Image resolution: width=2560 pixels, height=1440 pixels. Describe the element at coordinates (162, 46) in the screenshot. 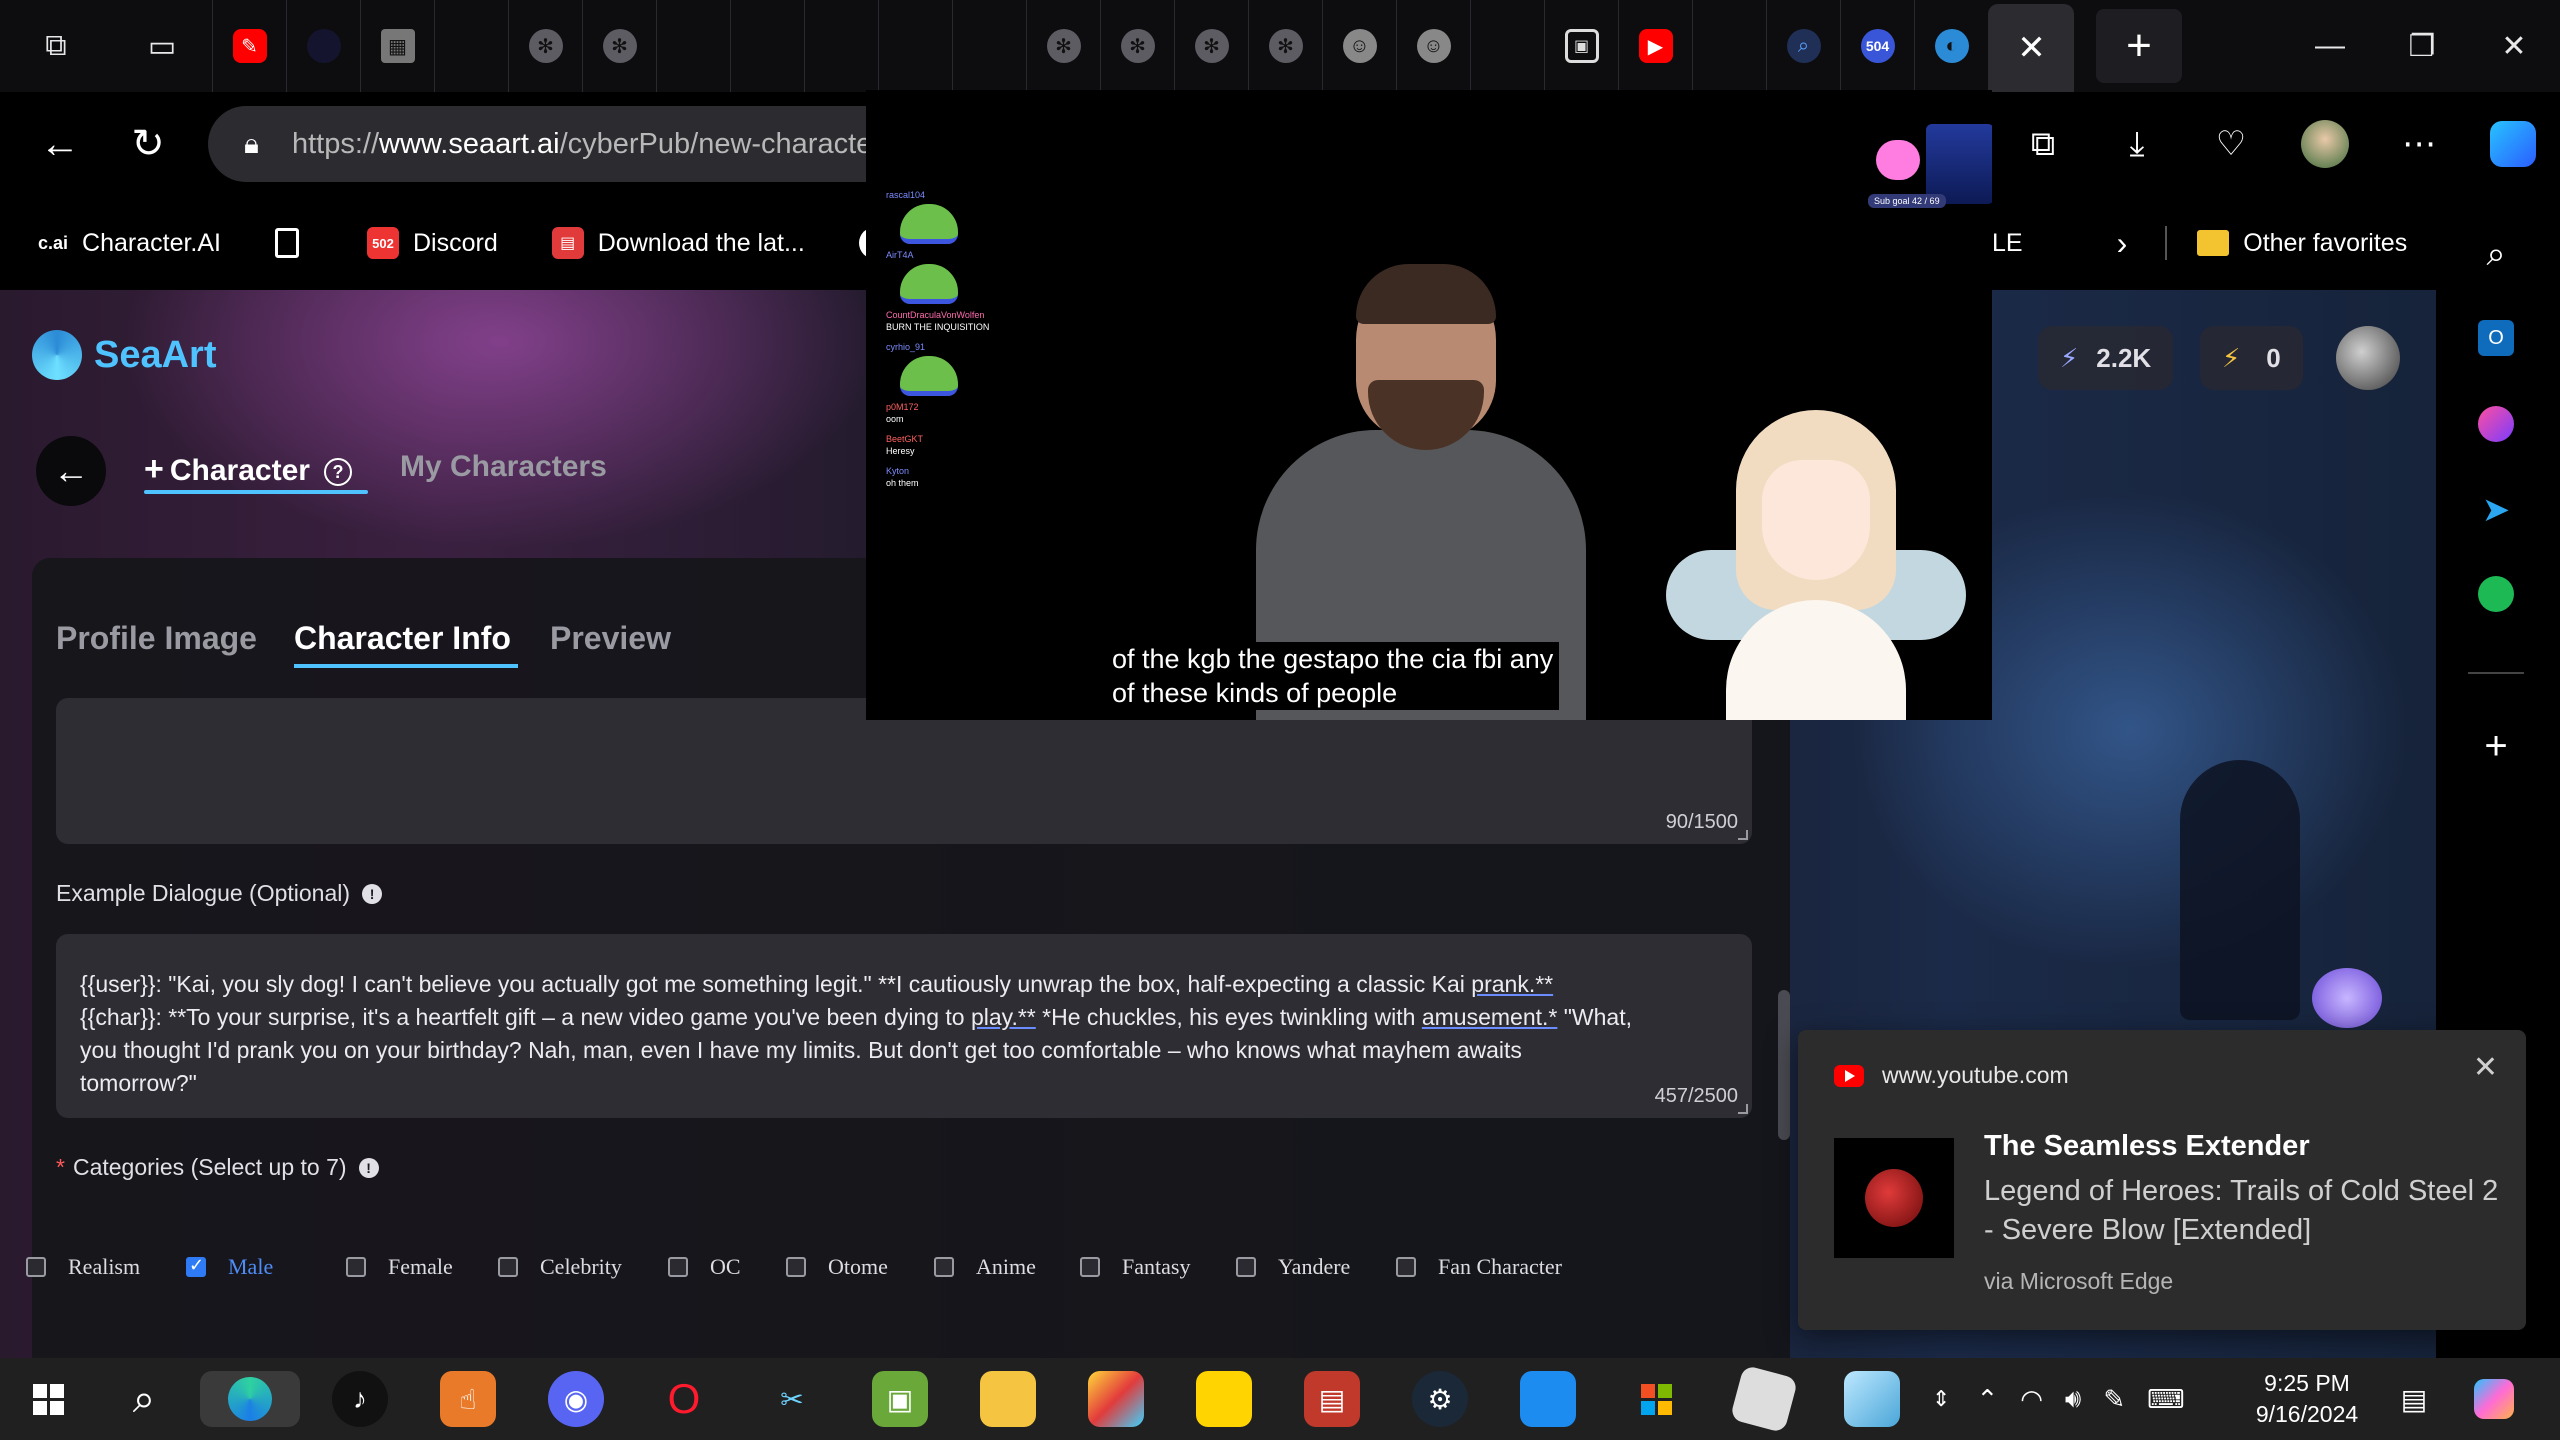

I see `tab-actions-icon: ▭` at that location.